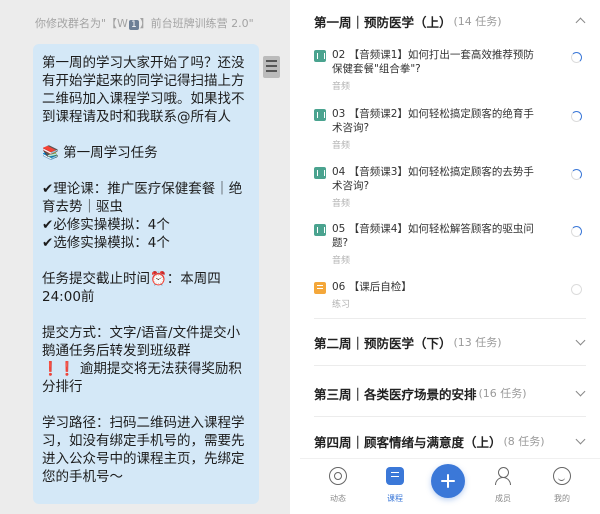 The width and height of the screenshot is (600, 514). What do you see at coordinates (449, 295) in the screenshot?
I see `lesson-item: 06 【课后自检】 练习` at bounding box center [449, 295].